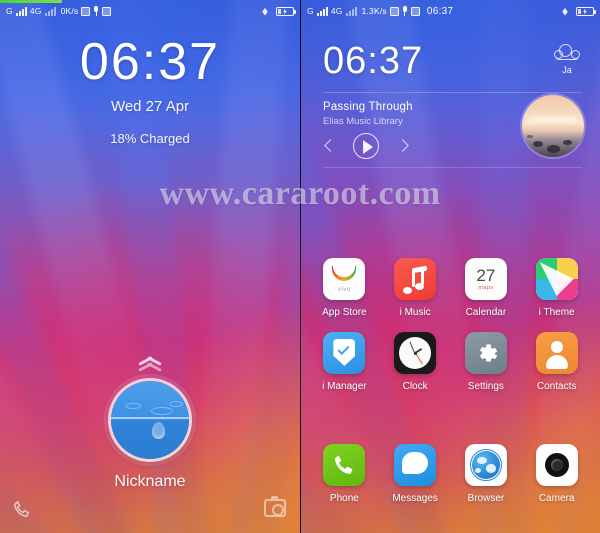 The image size is (600, 533). What do you see at coordinates (415, 279) in the screenshot?
I see `music-note-icon` at bounding box center [415, 279].